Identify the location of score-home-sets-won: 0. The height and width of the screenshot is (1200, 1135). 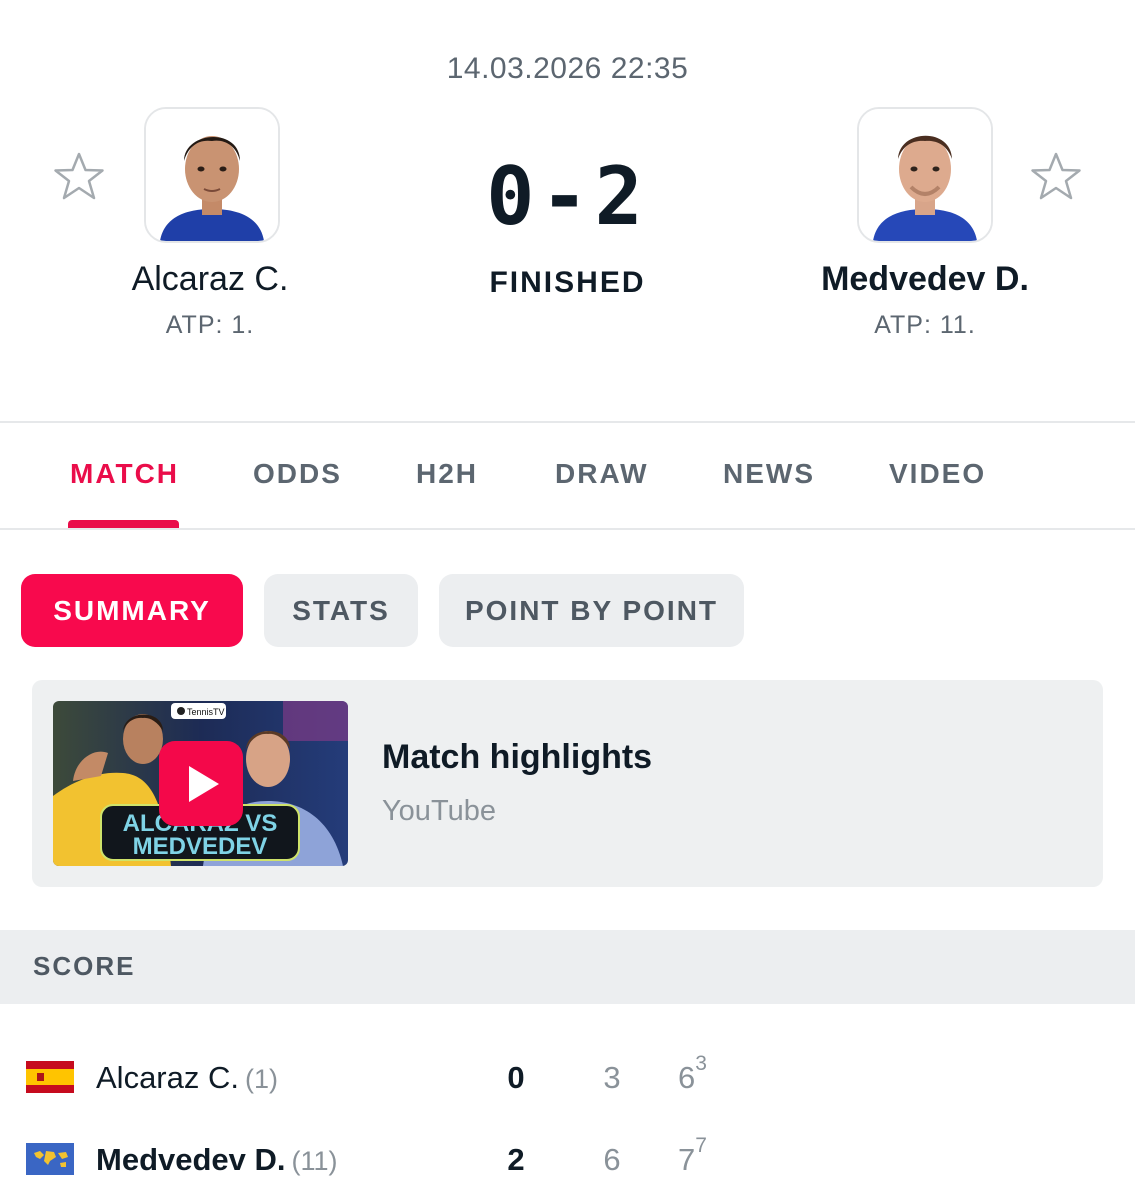
(516, 1077).